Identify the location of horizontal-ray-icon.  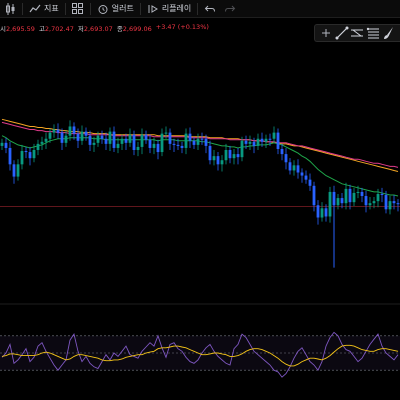
(357, 33).